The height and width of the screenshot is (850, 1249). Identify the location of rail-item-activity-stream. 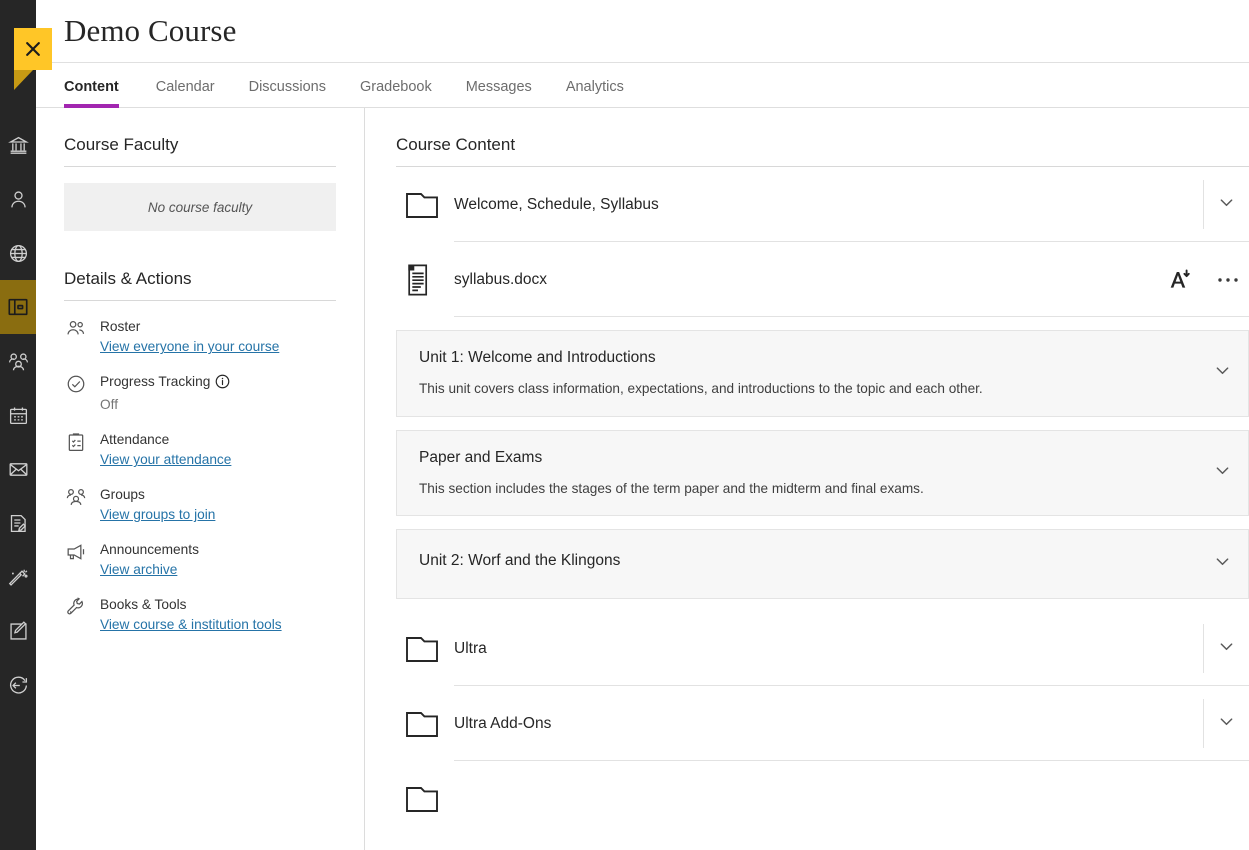
(18, 253).